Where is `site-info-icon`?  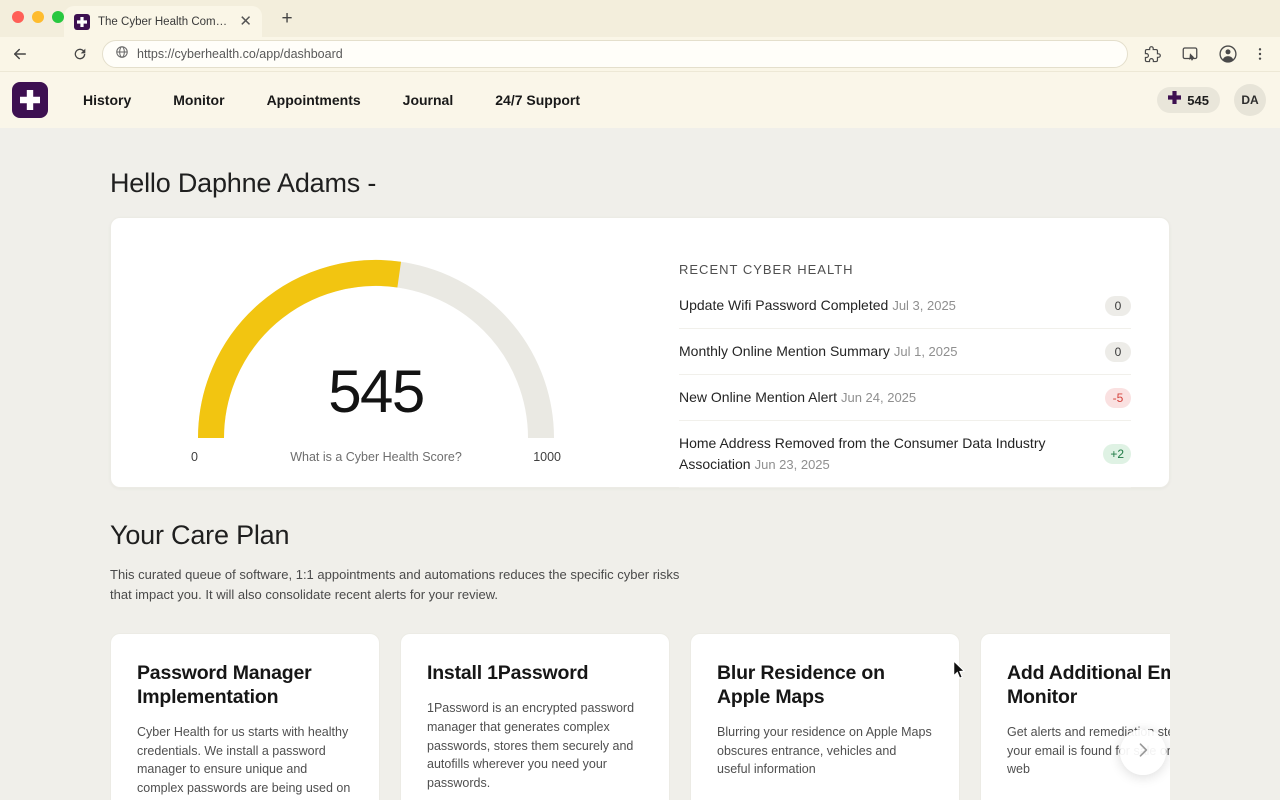 site-info-icon is located at coordinates (122, 54).